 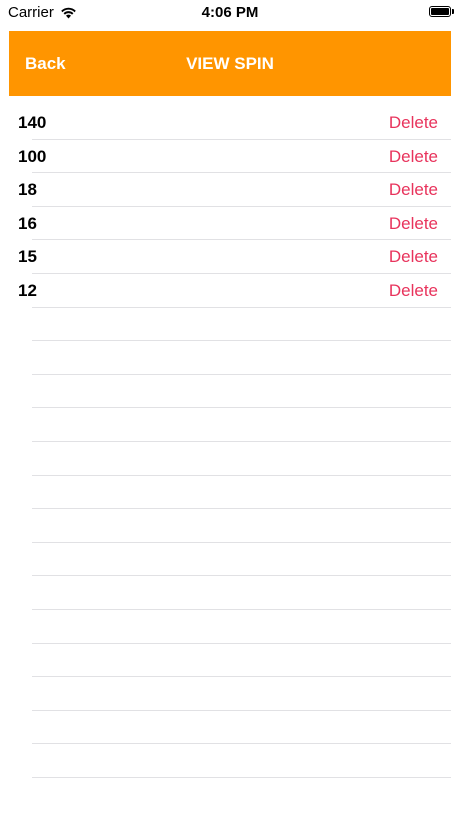 I want to click on spin-value: 18, so click(x=27, y=190).